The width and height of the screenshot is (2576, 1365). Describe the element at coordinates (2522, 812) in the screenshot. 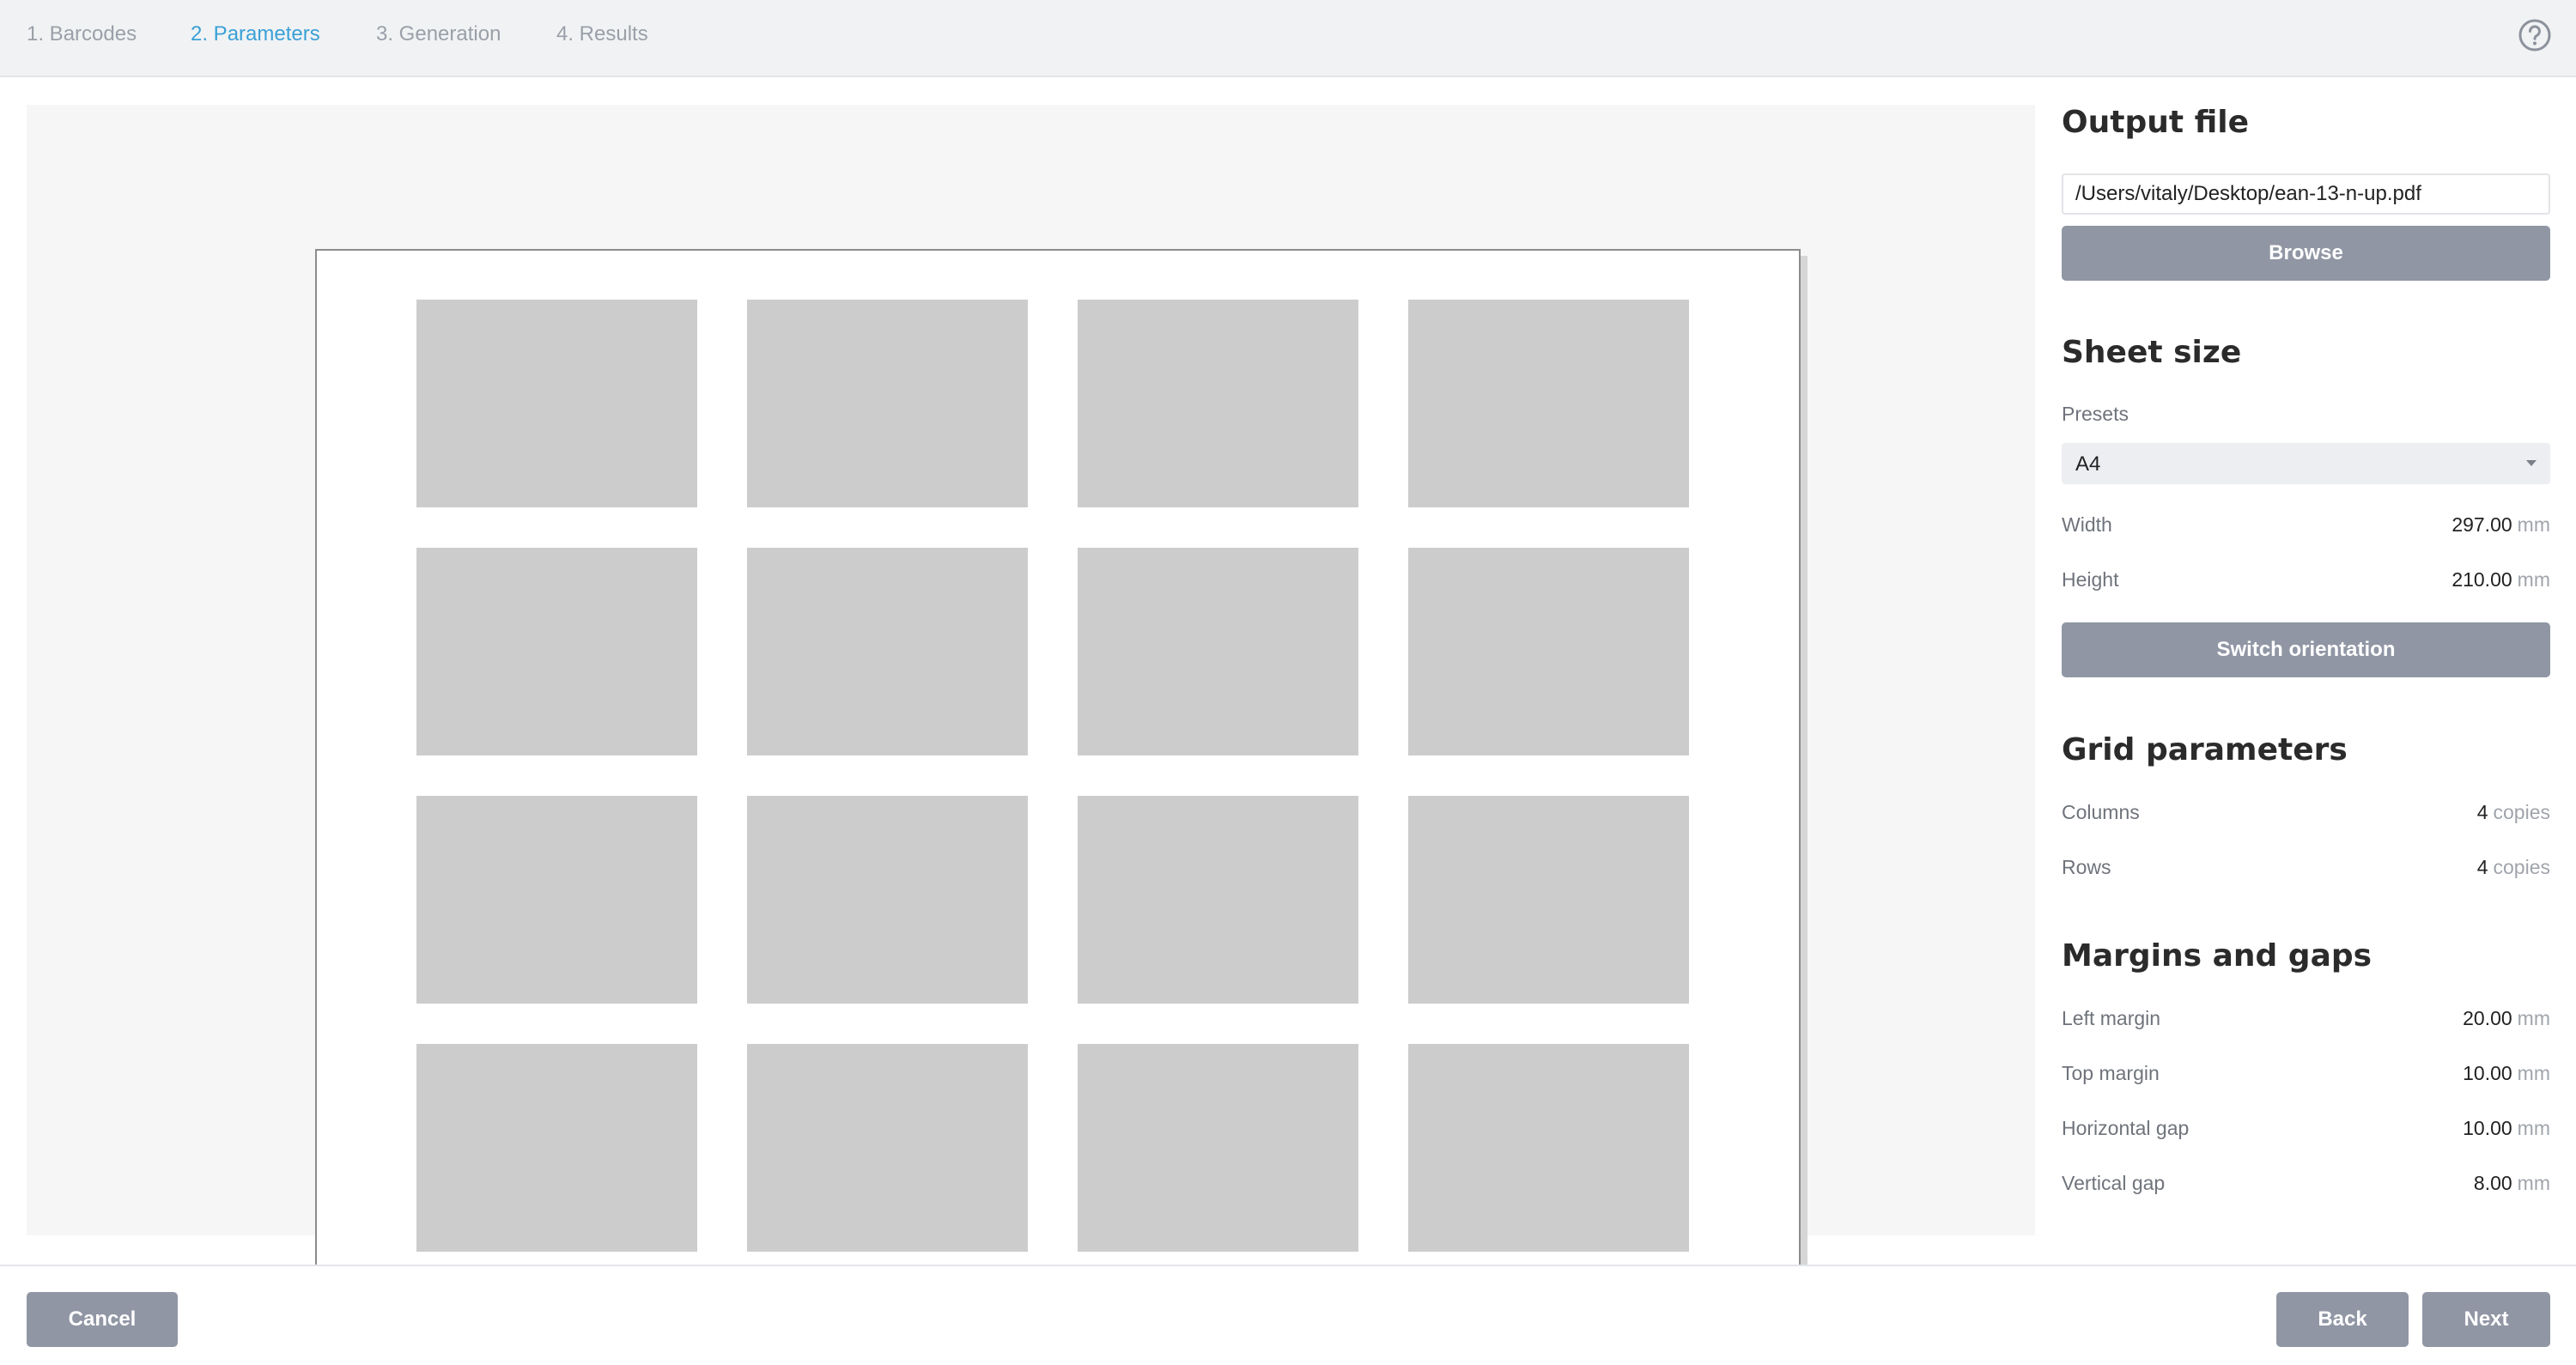

I see `columns-unit: copies` at that location.